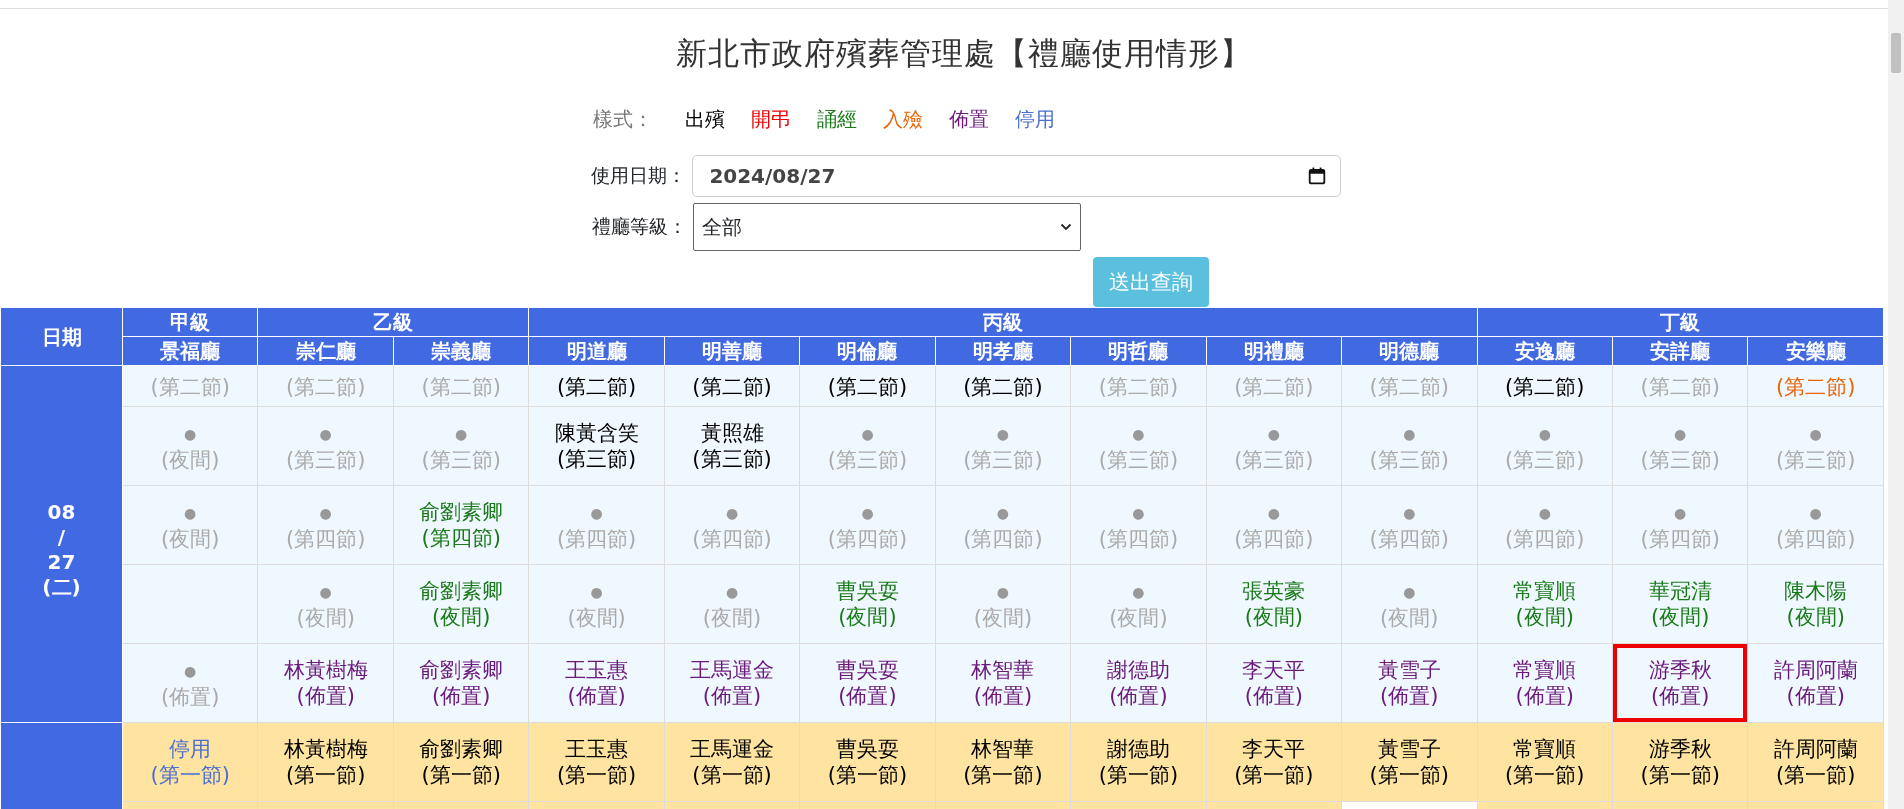  I want to click on table-cell: 王馬運金 (佈置), so click(732, 683).